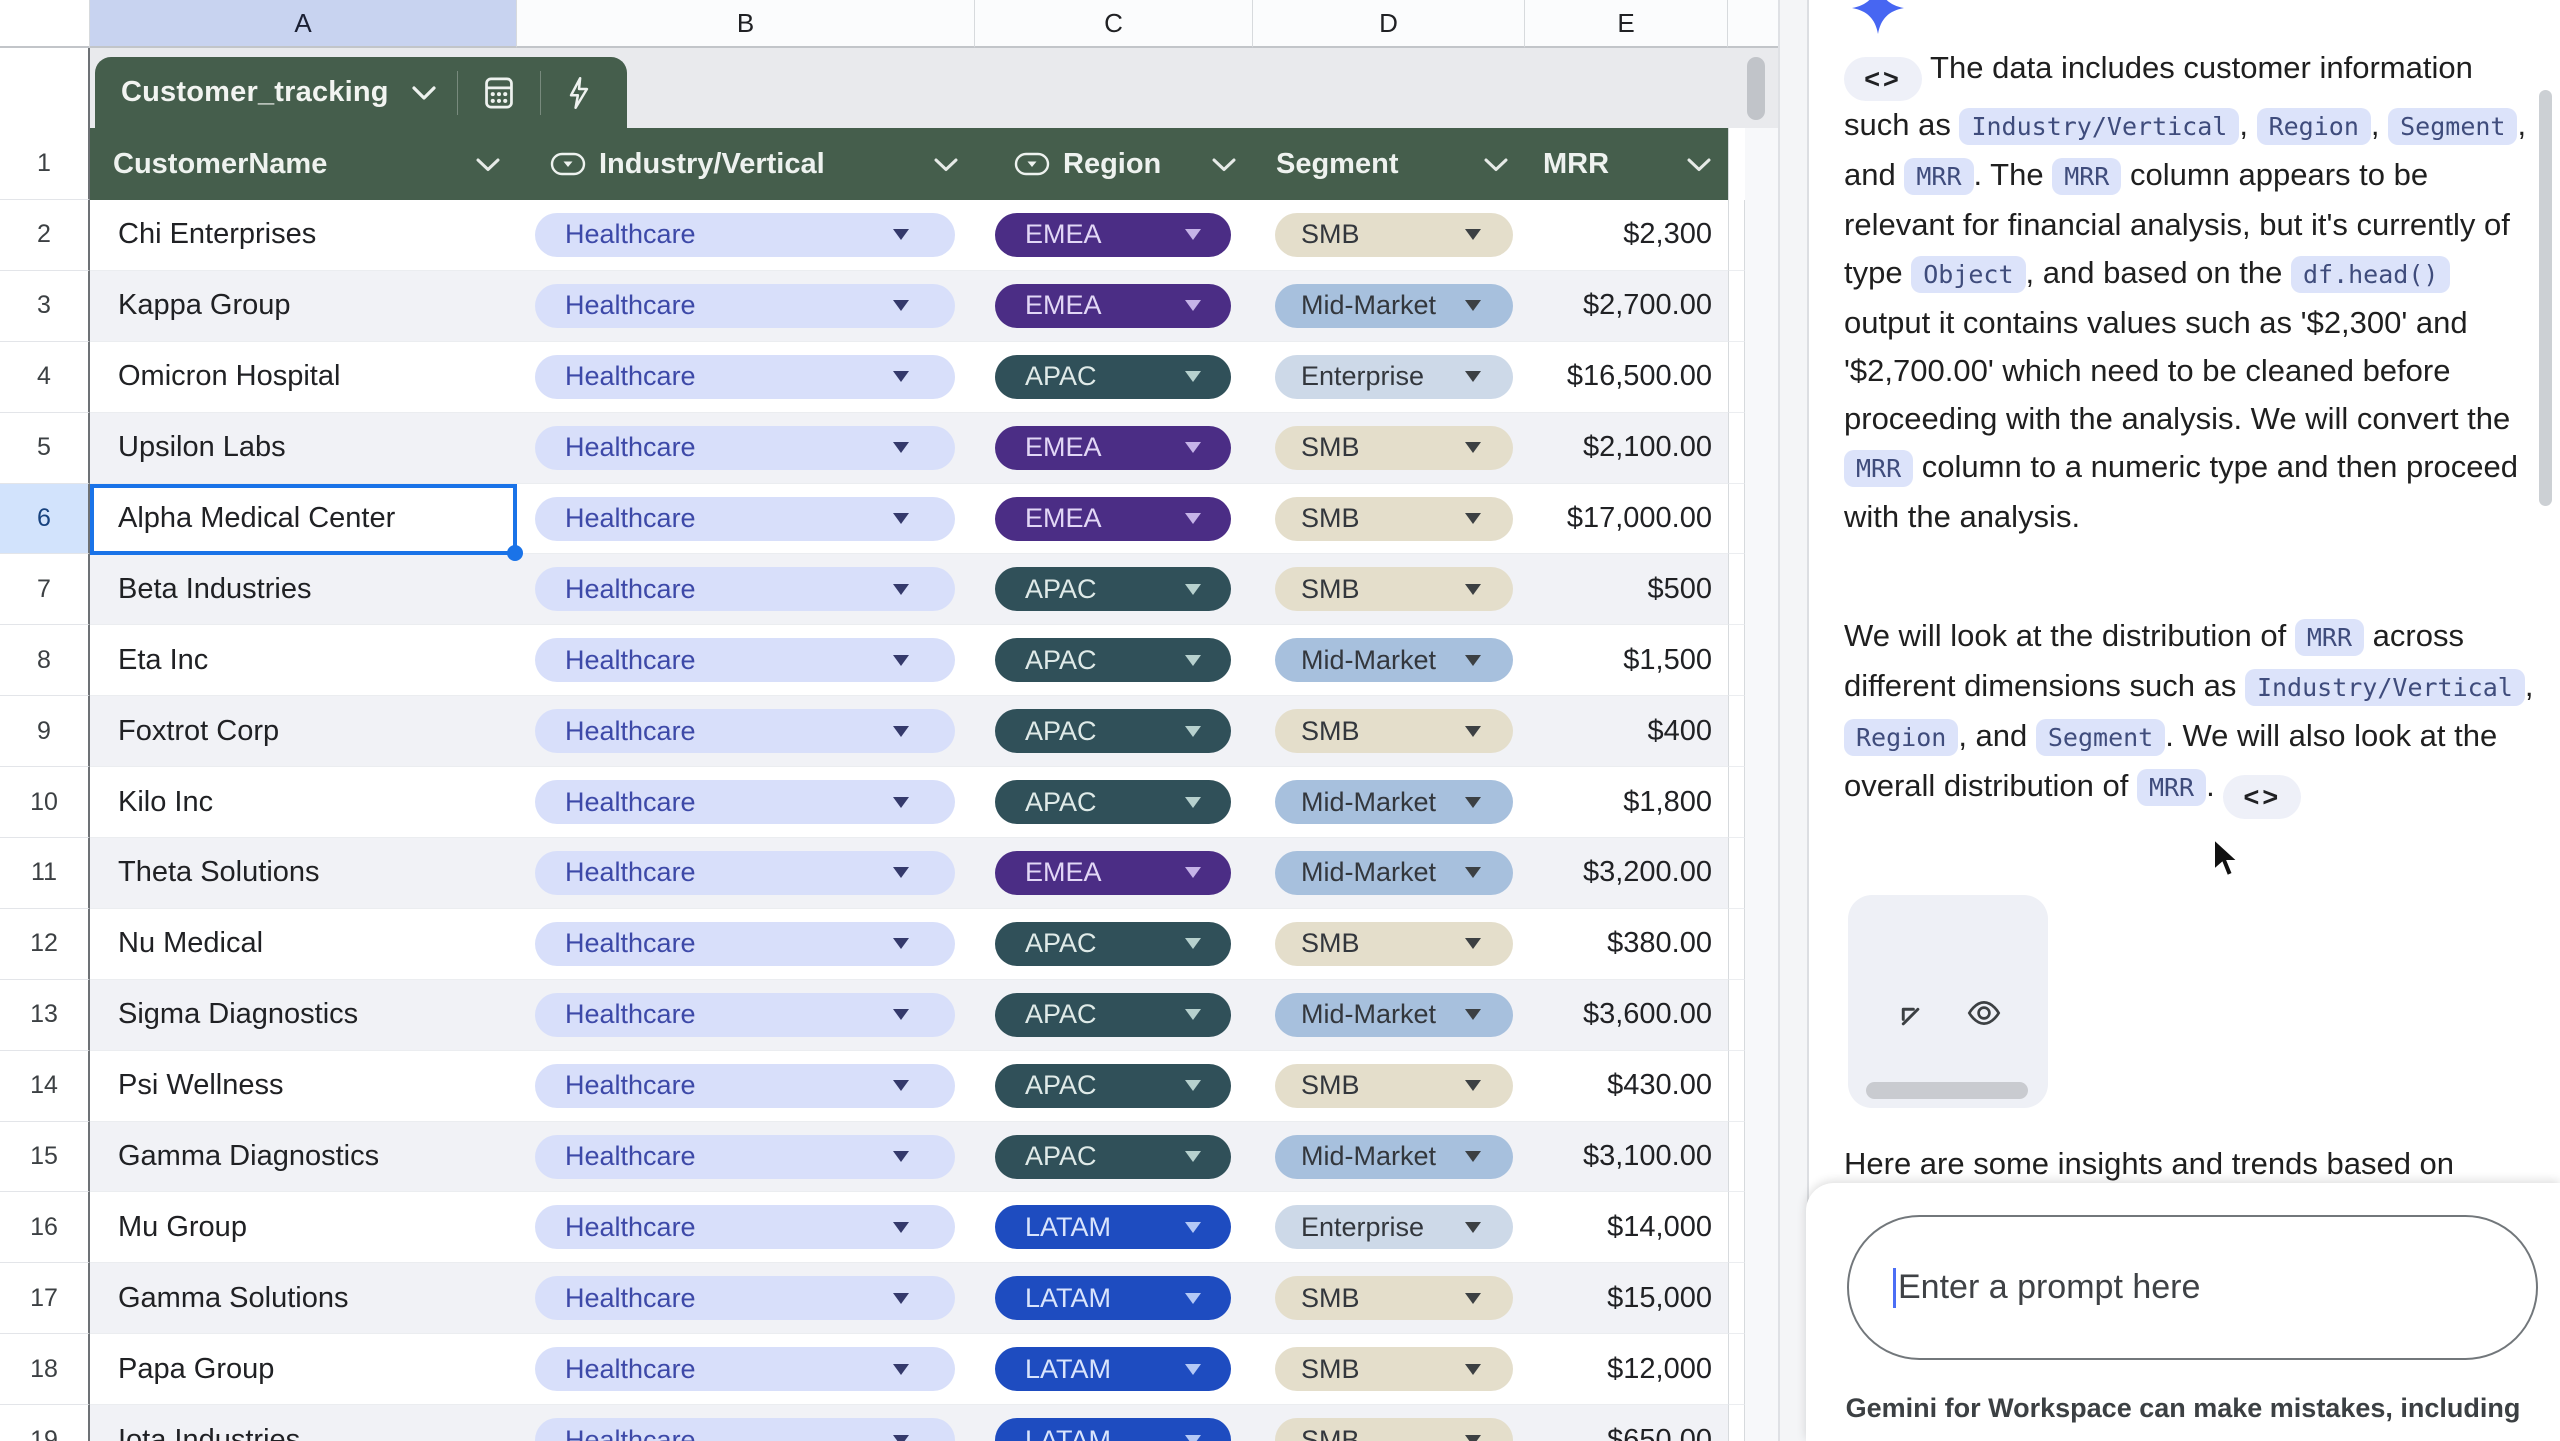  What do you see at coordinates (45, 1423) in the screenshot?
I see `row-number-19: 19` at bounding box center [45, 1423].